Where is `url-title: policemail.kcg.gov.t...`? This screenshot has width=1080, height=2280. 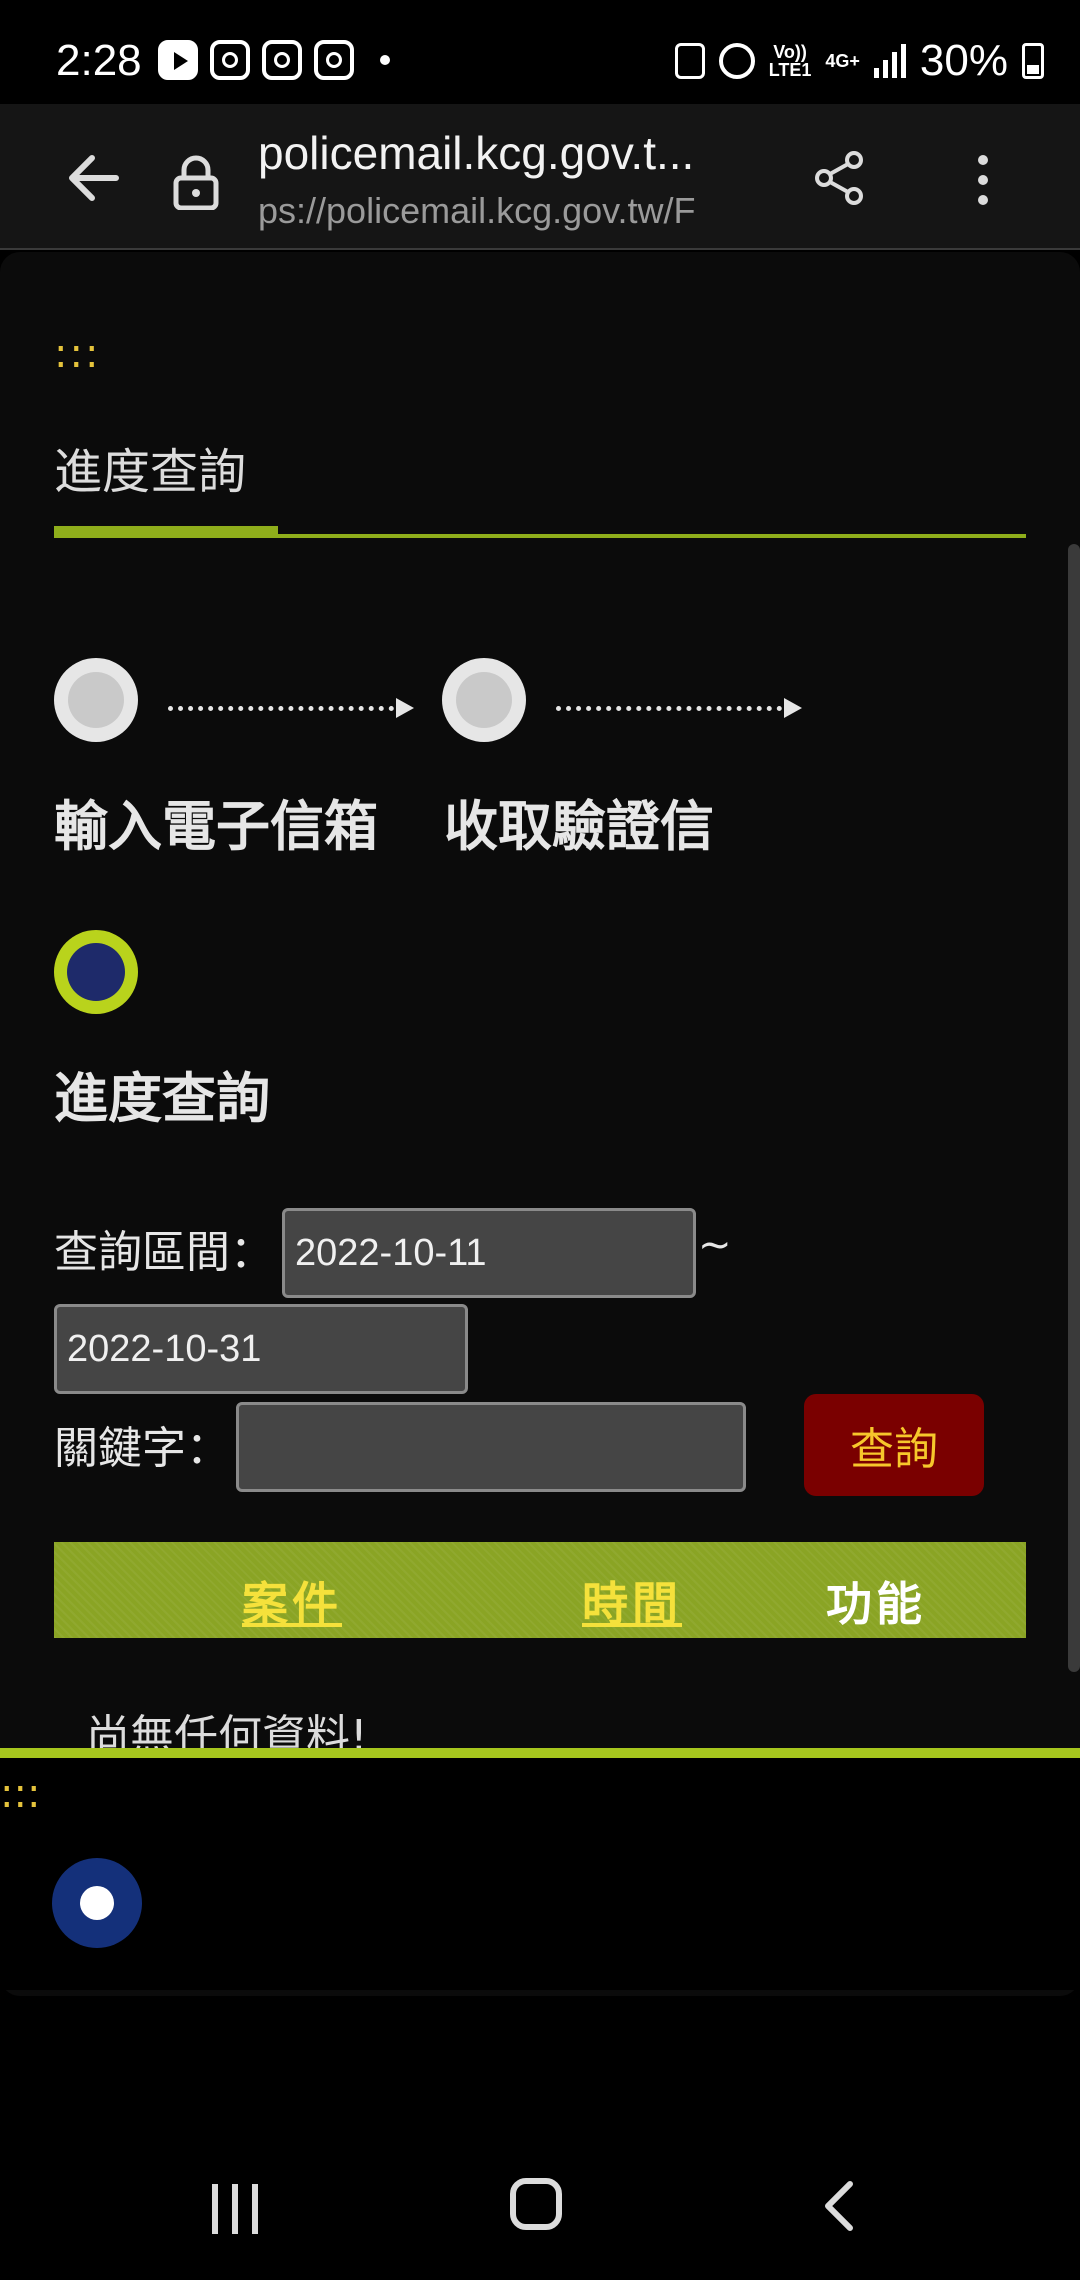
url-title: policemail.kcg.gov.t... is located at coordinates (493, 153).